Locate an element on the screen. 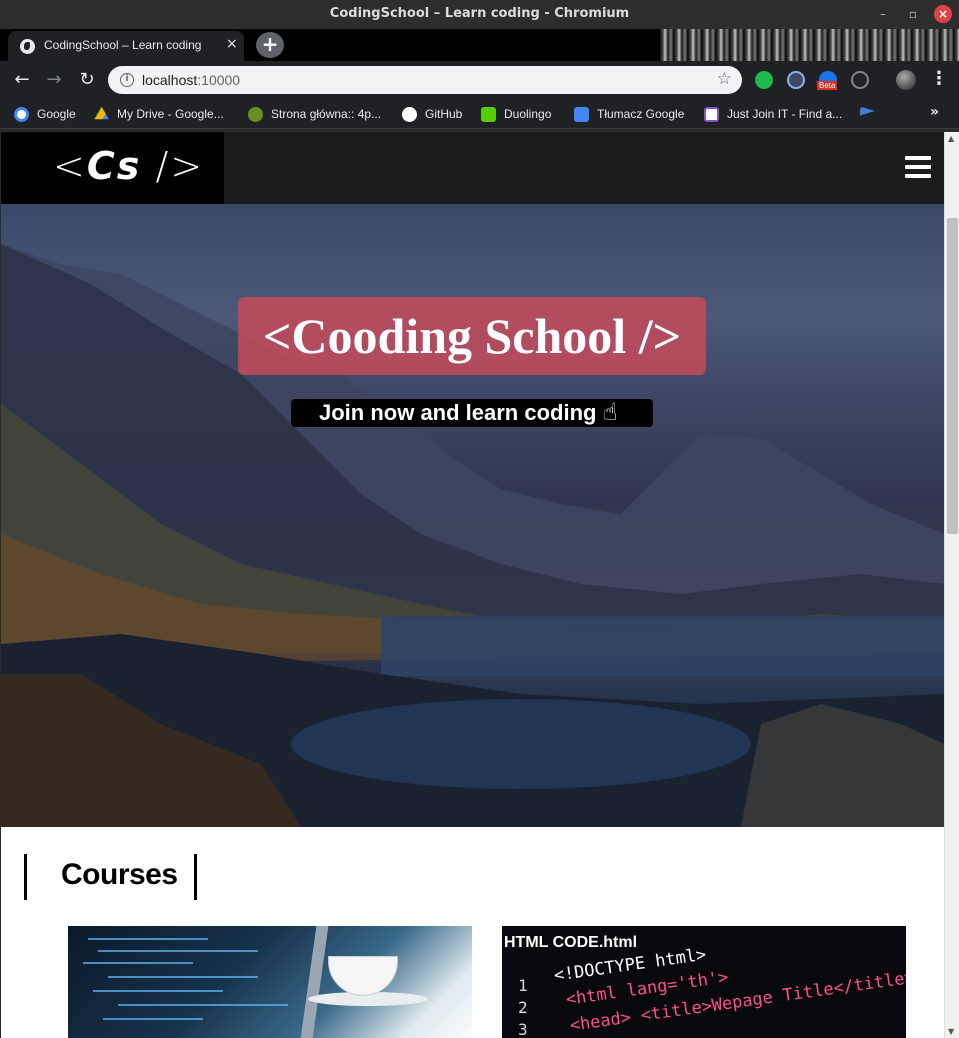  extension-thumbs-up-icon is located at coordinates (764, 80).